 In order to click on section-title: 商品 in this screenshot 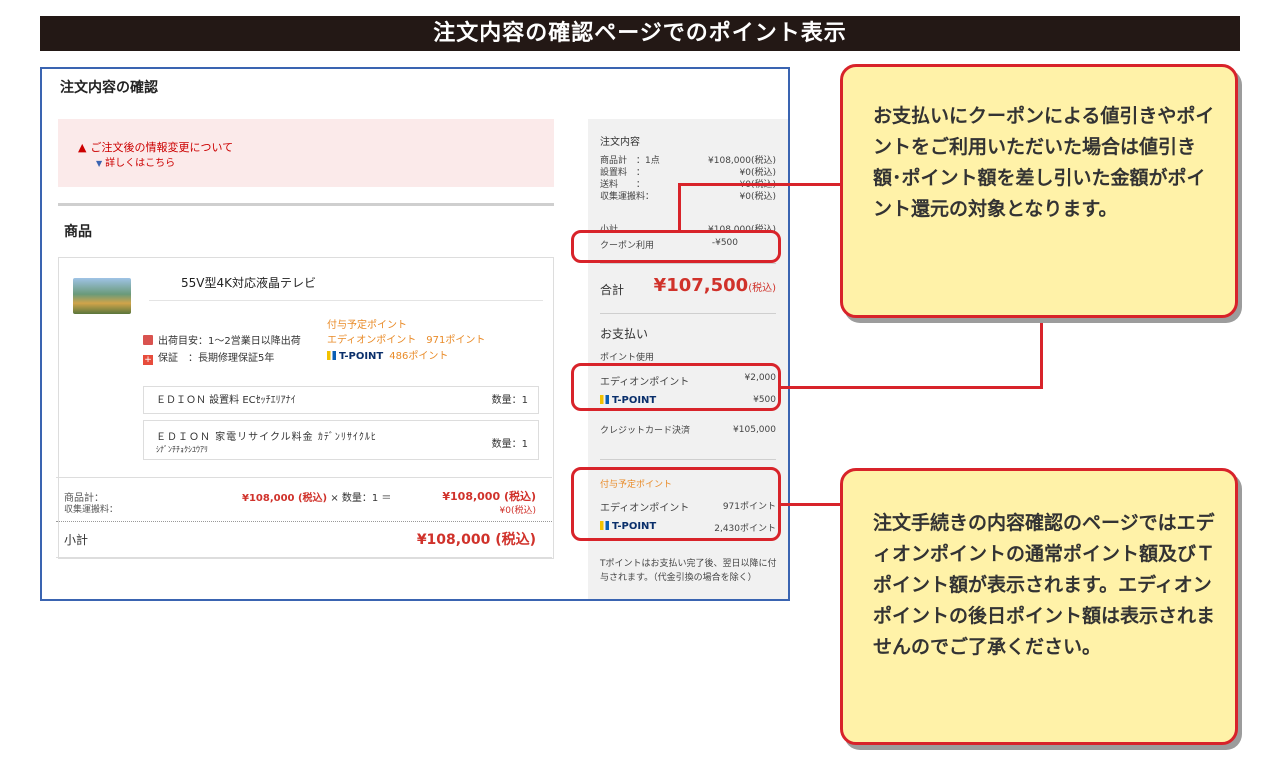, I will do `click(78, 232)`.